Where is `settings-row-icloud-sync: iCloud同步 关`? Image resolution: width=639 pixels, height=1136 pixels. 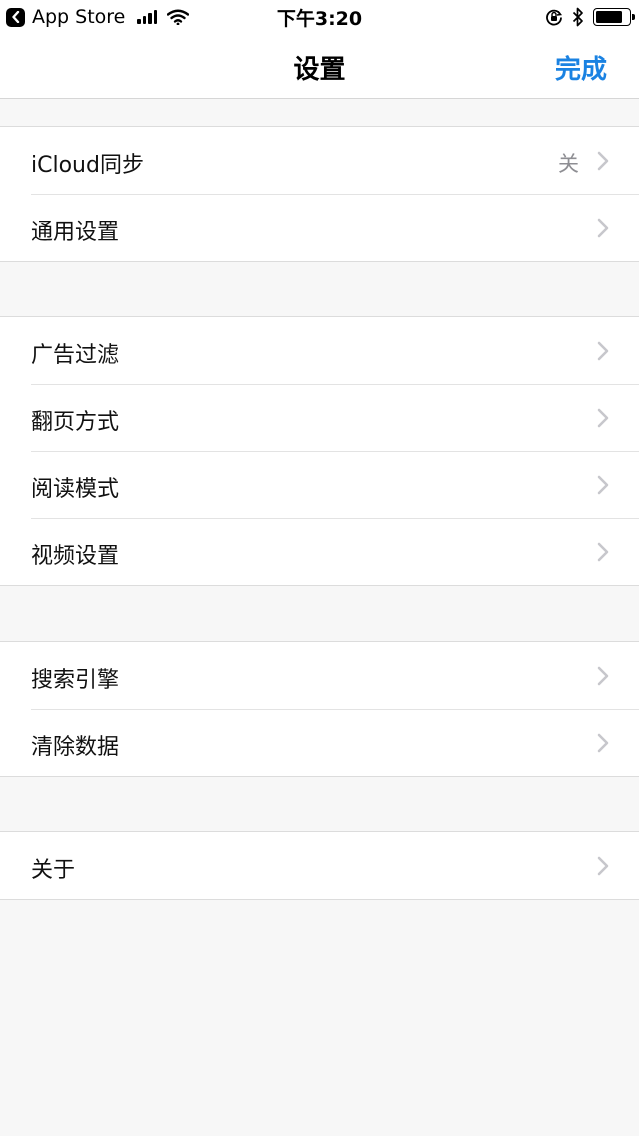
settings-row-icloud-sync: iCloud同步 关 is located at coordinates (319, 160).